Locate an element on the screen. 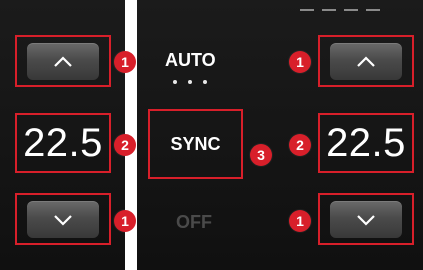  sync-button: SYNC is located at coordinates (195, 144).